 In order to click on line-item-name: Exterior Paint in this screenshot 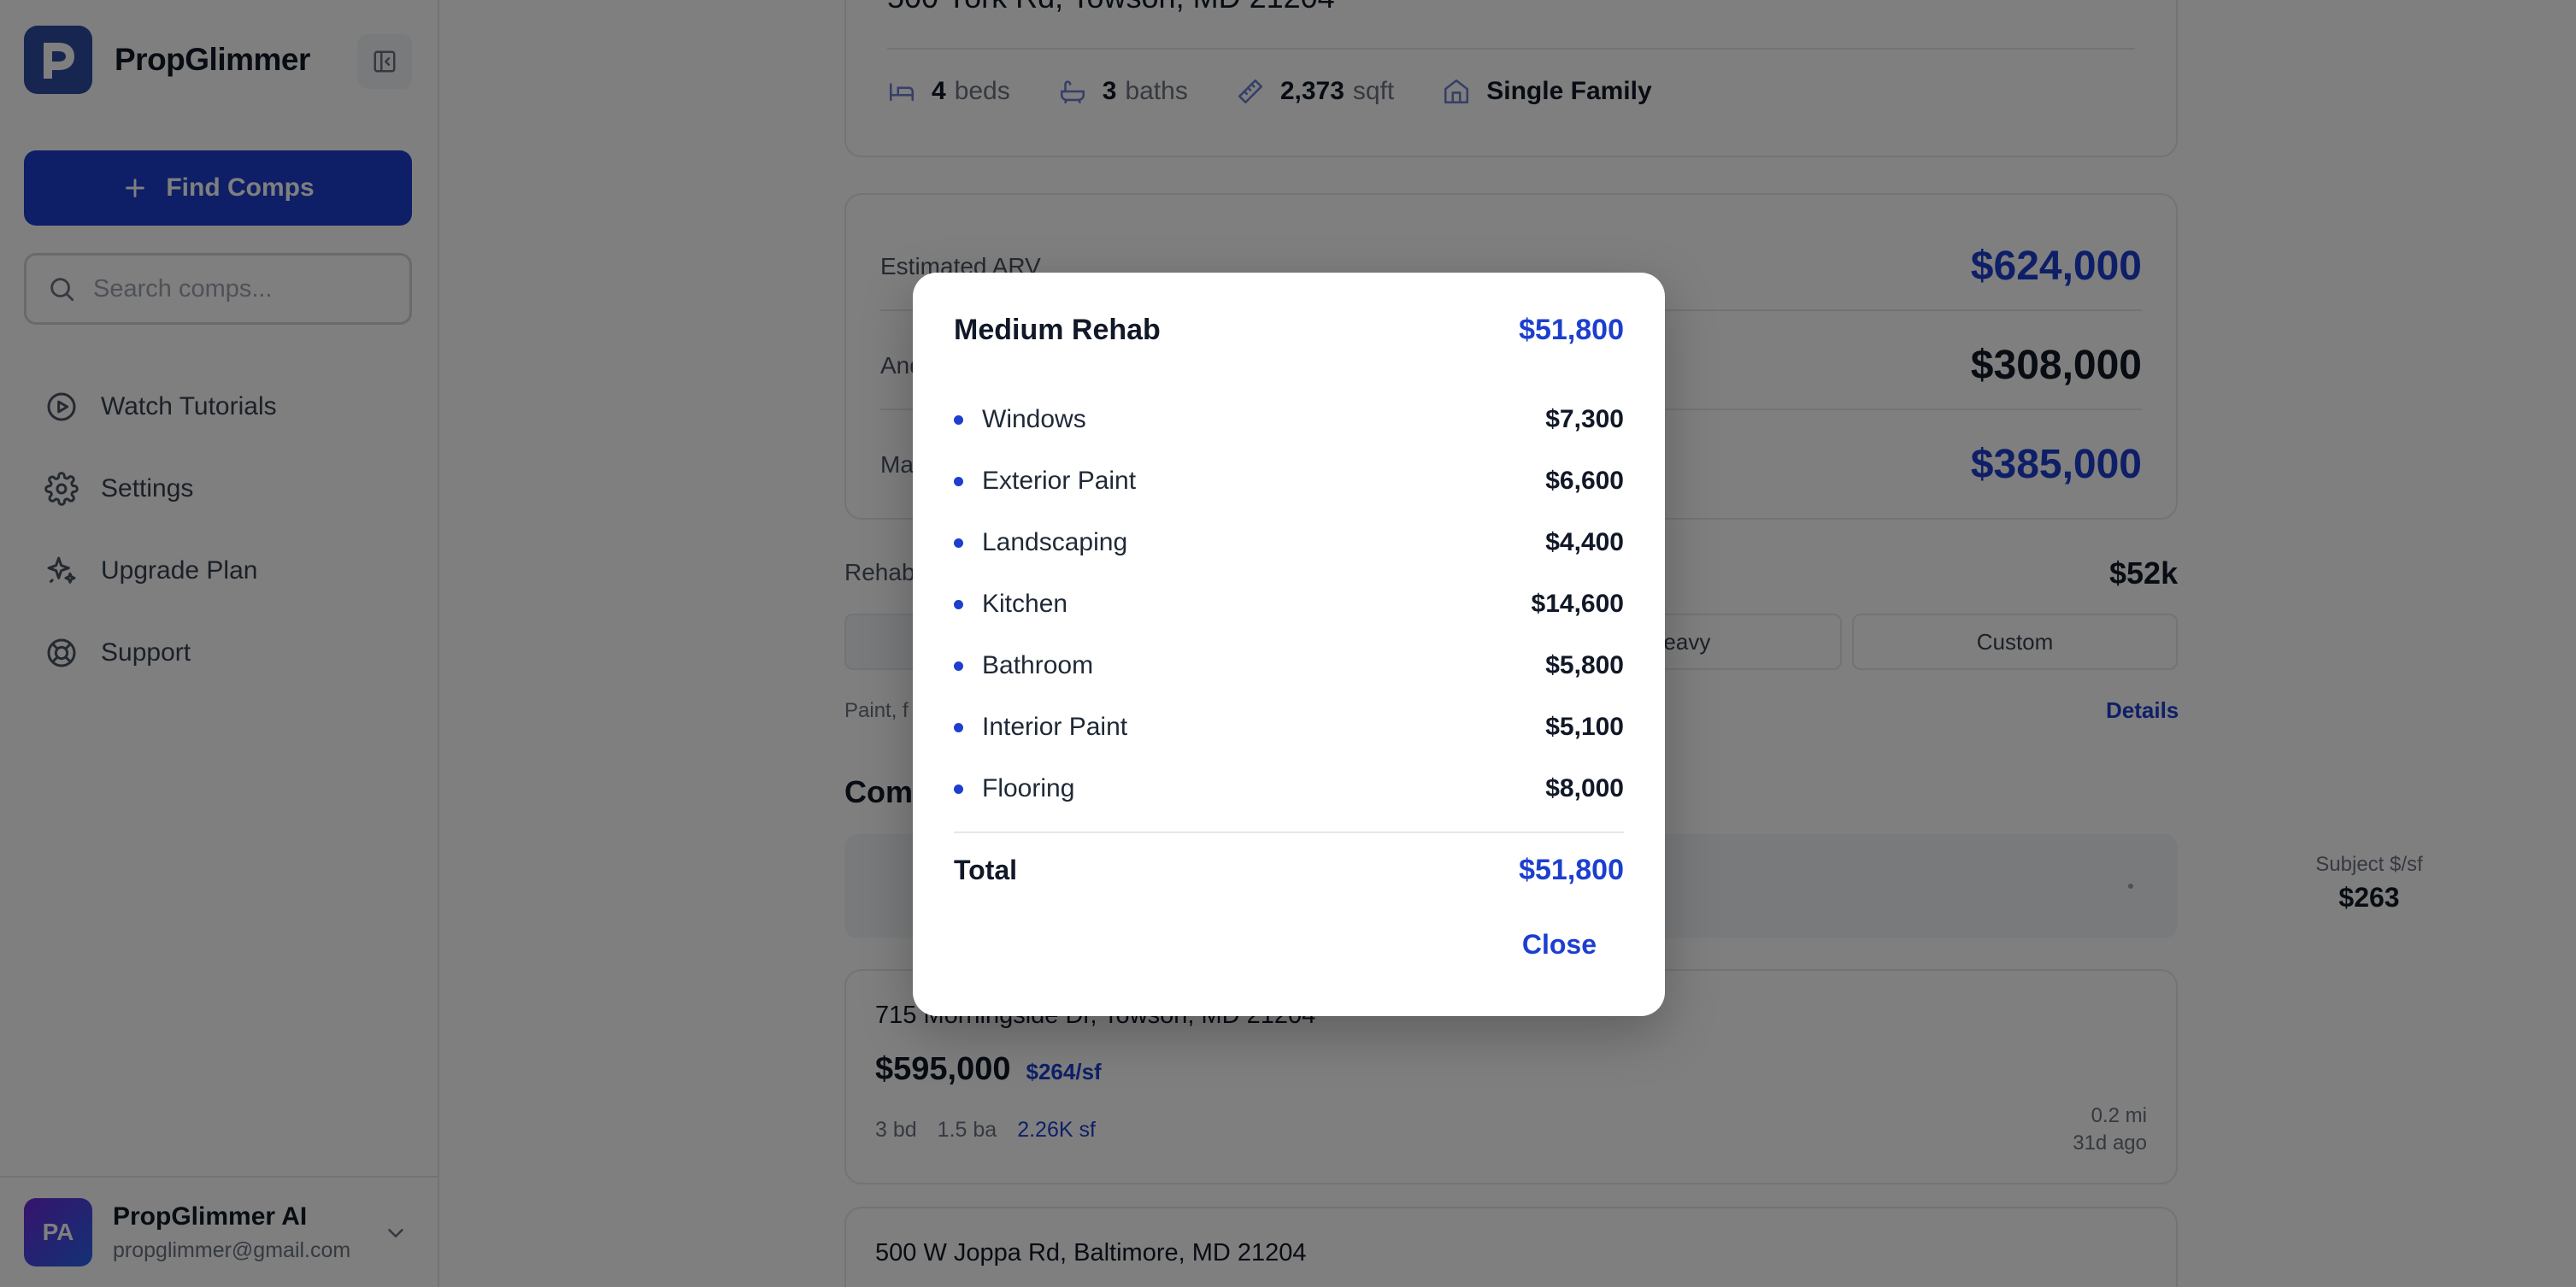, I will do `click(1059, 481)`.